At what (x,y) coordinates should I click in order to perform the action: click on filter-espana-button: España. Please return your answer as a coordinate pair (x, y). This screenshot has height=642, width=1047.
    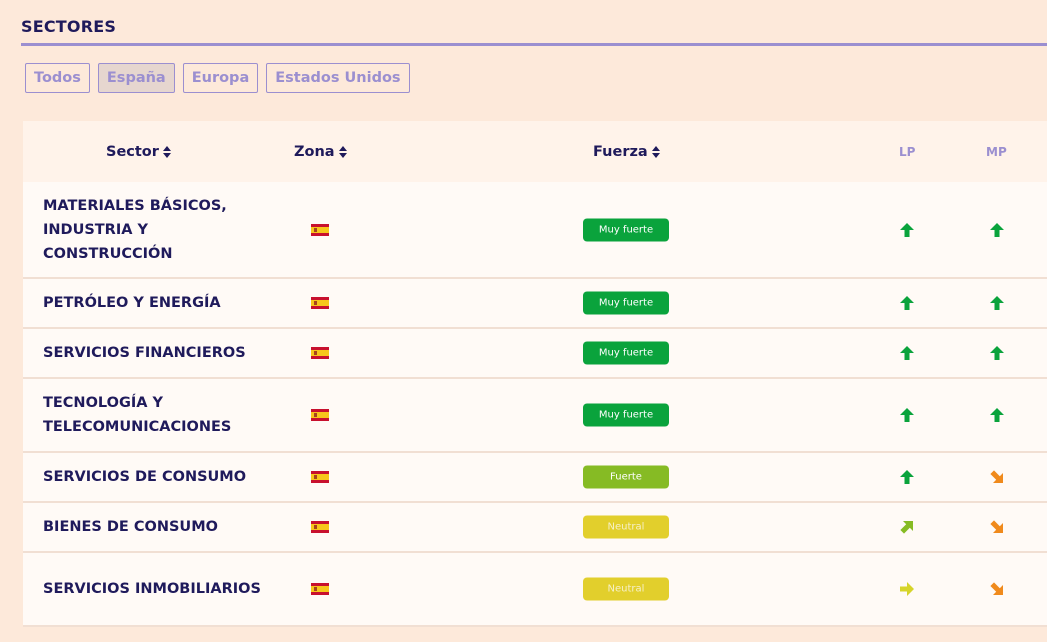
    Looking at the image, I should click on (136, 78).